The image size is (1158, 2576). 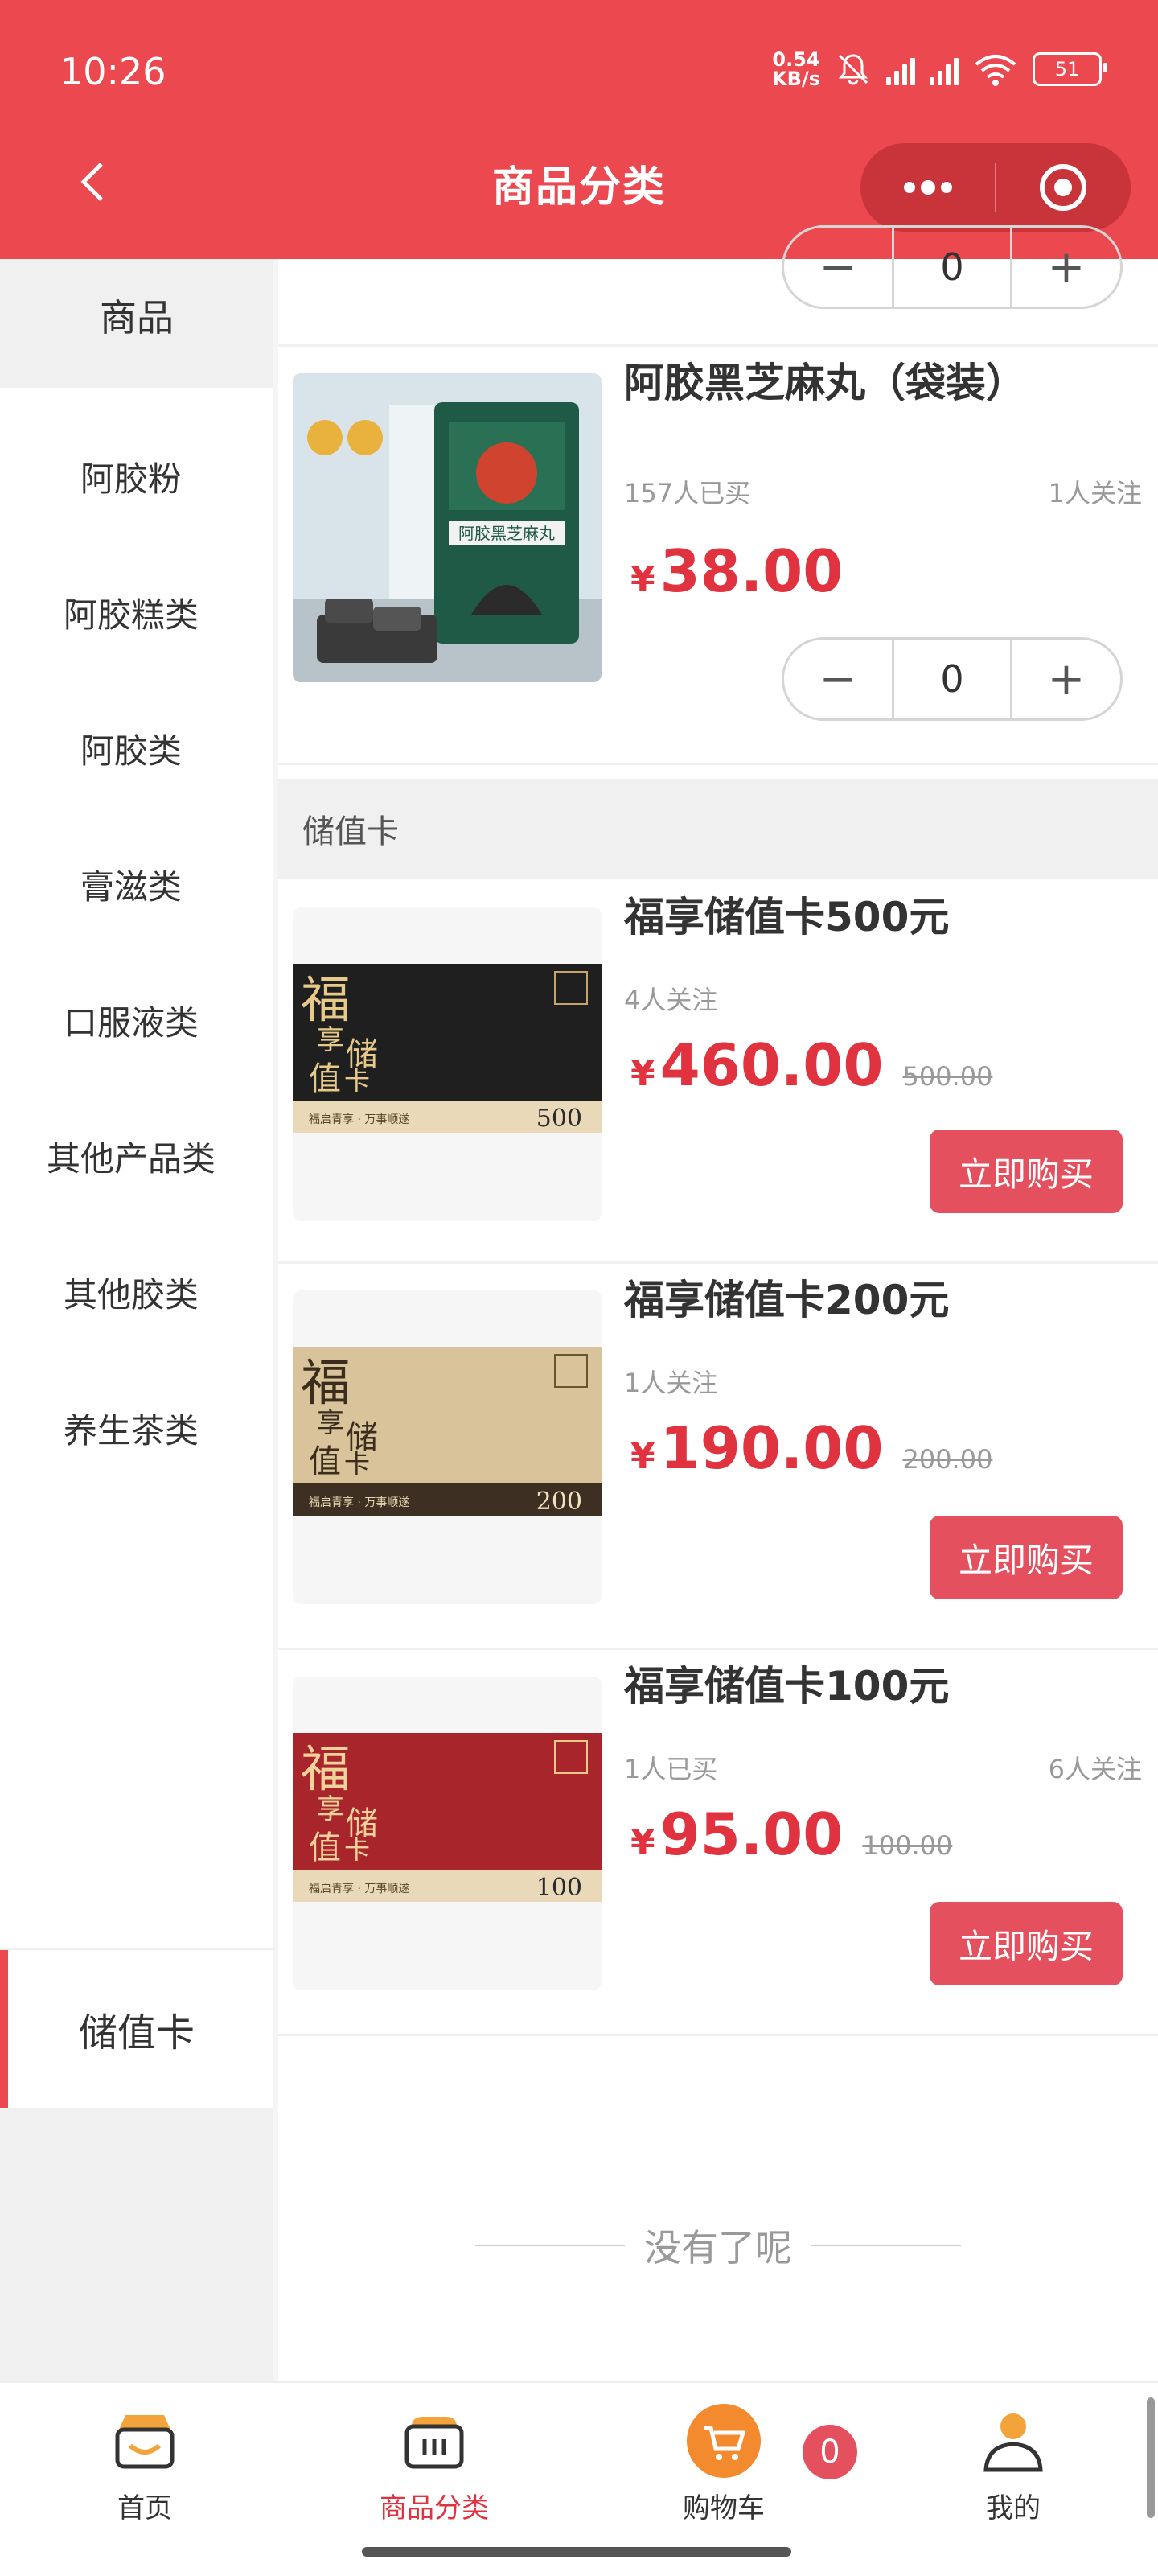 What do you see at coordinates (787, 1300) in the screenshot?
I see `product-title: 福享储值卡200元` at bounding box center [787, 1300].